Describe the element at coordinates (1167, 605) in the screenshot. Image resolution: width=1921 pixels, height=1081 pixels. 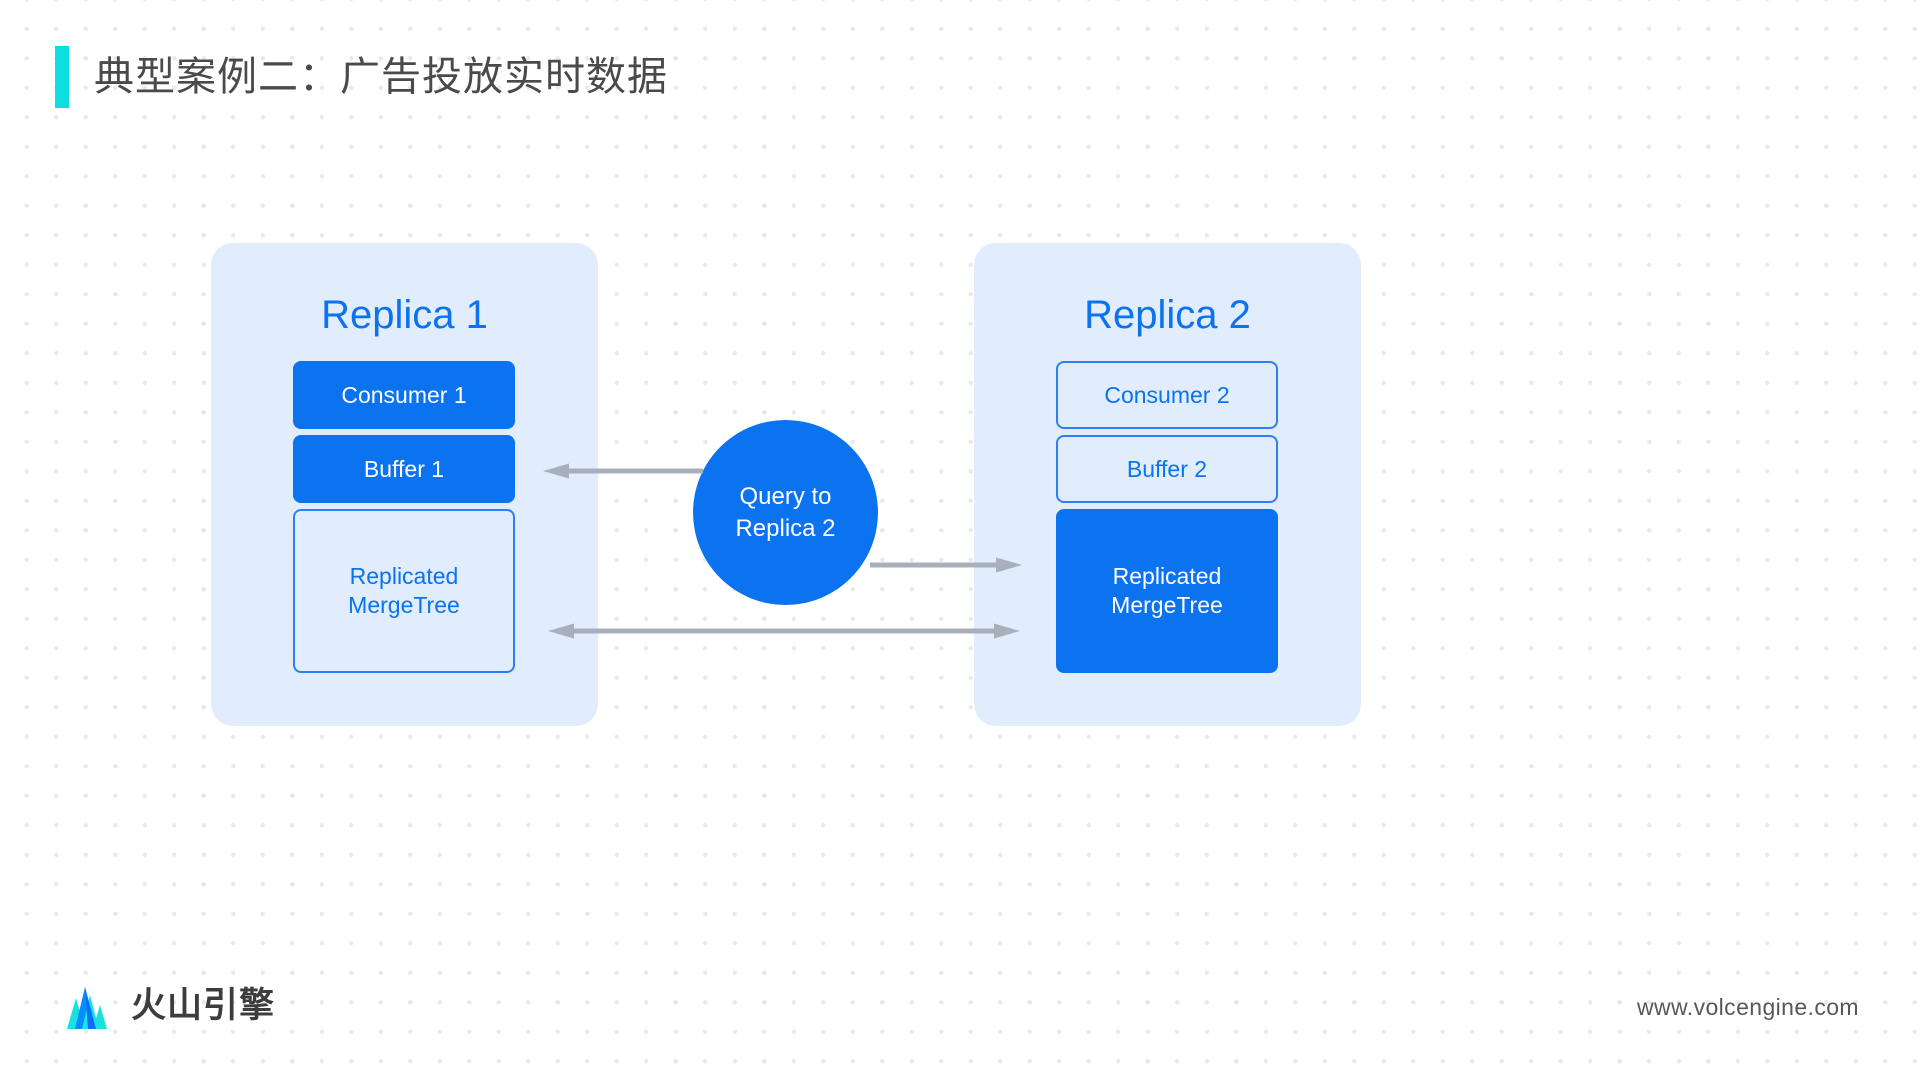
I see `replicated-mergetree-2-line2: MergeTree` at that location.